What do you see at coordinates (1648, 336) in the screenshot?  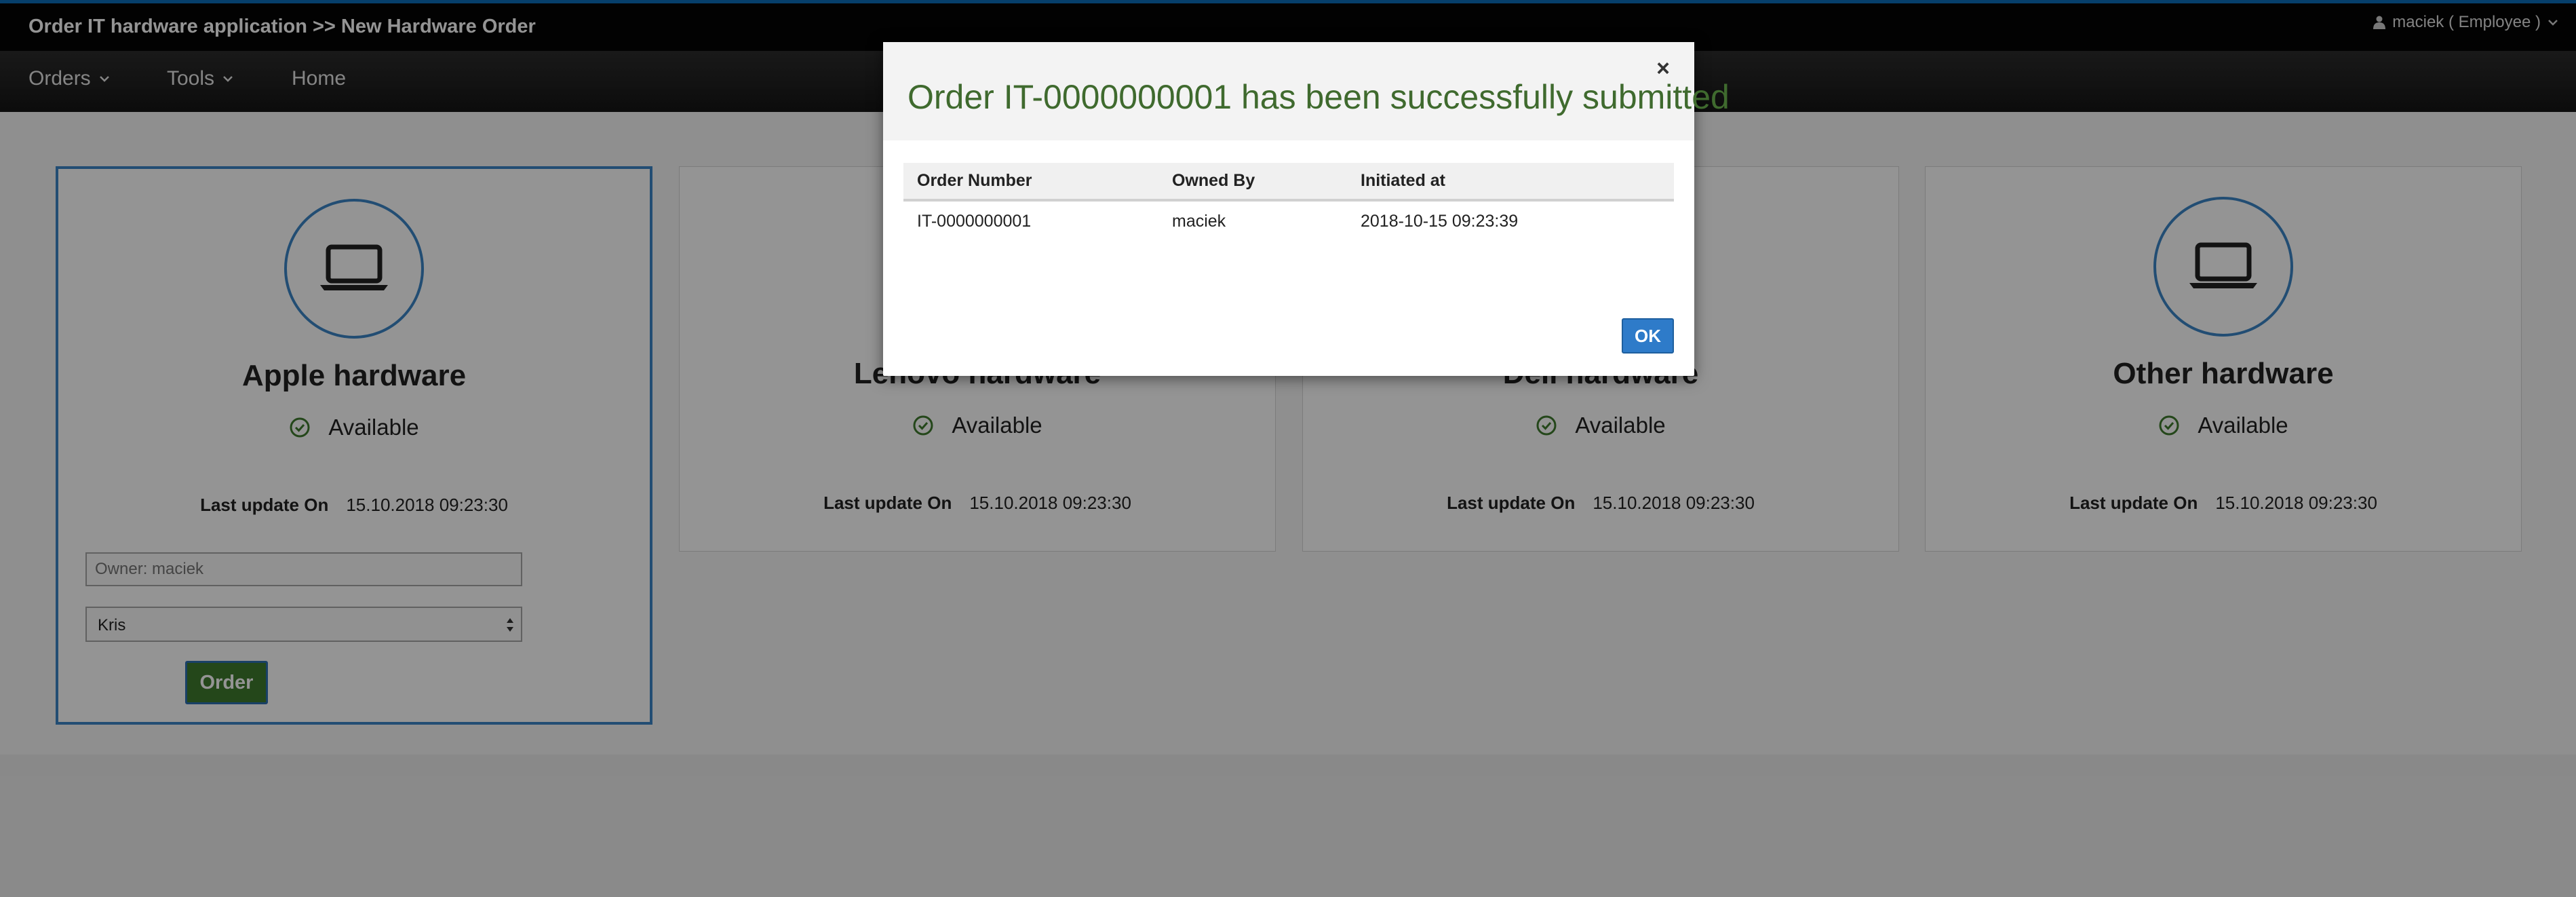 I see `ok-button: OK` at bounding box center [1648, 336].